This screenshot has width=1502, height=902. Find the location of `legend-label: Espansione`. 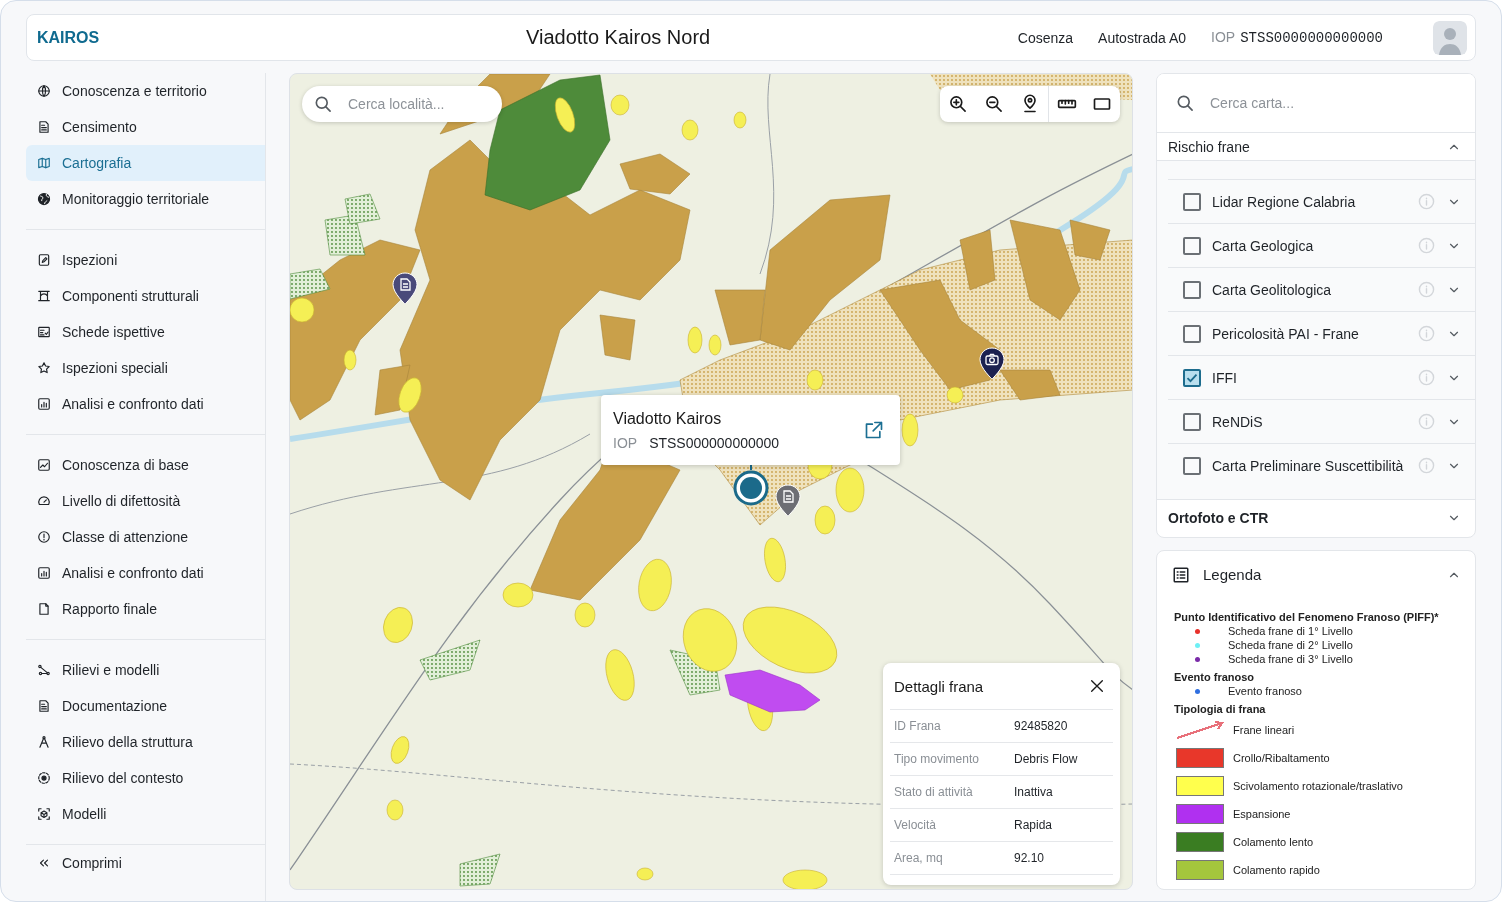

legend-label: Espansione is located at coordinates (1262, 814).